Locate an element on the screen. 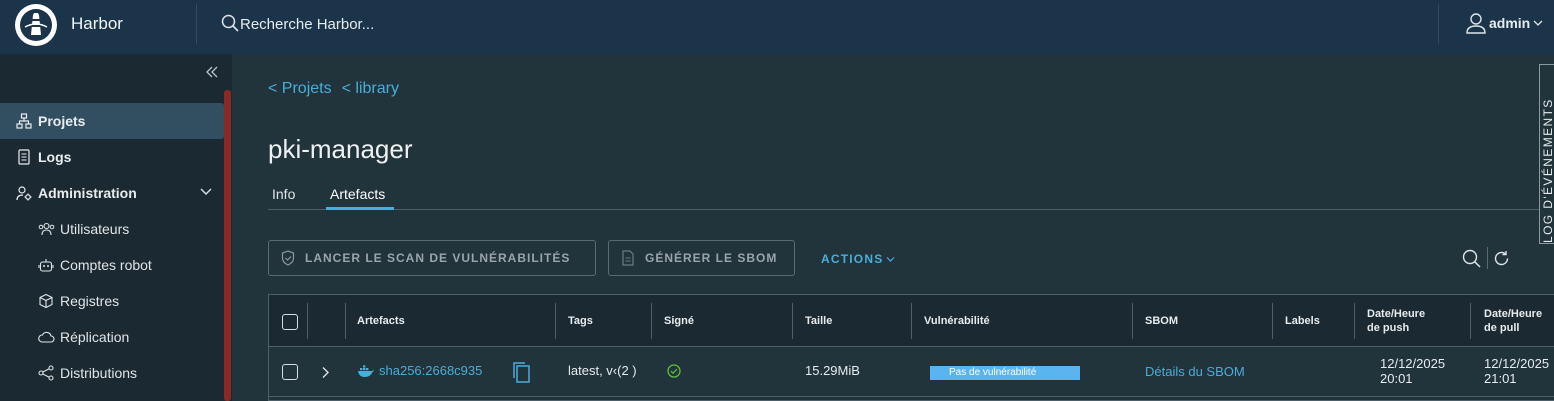  sidebar-scrollbar is located at coordinates (227, 245).